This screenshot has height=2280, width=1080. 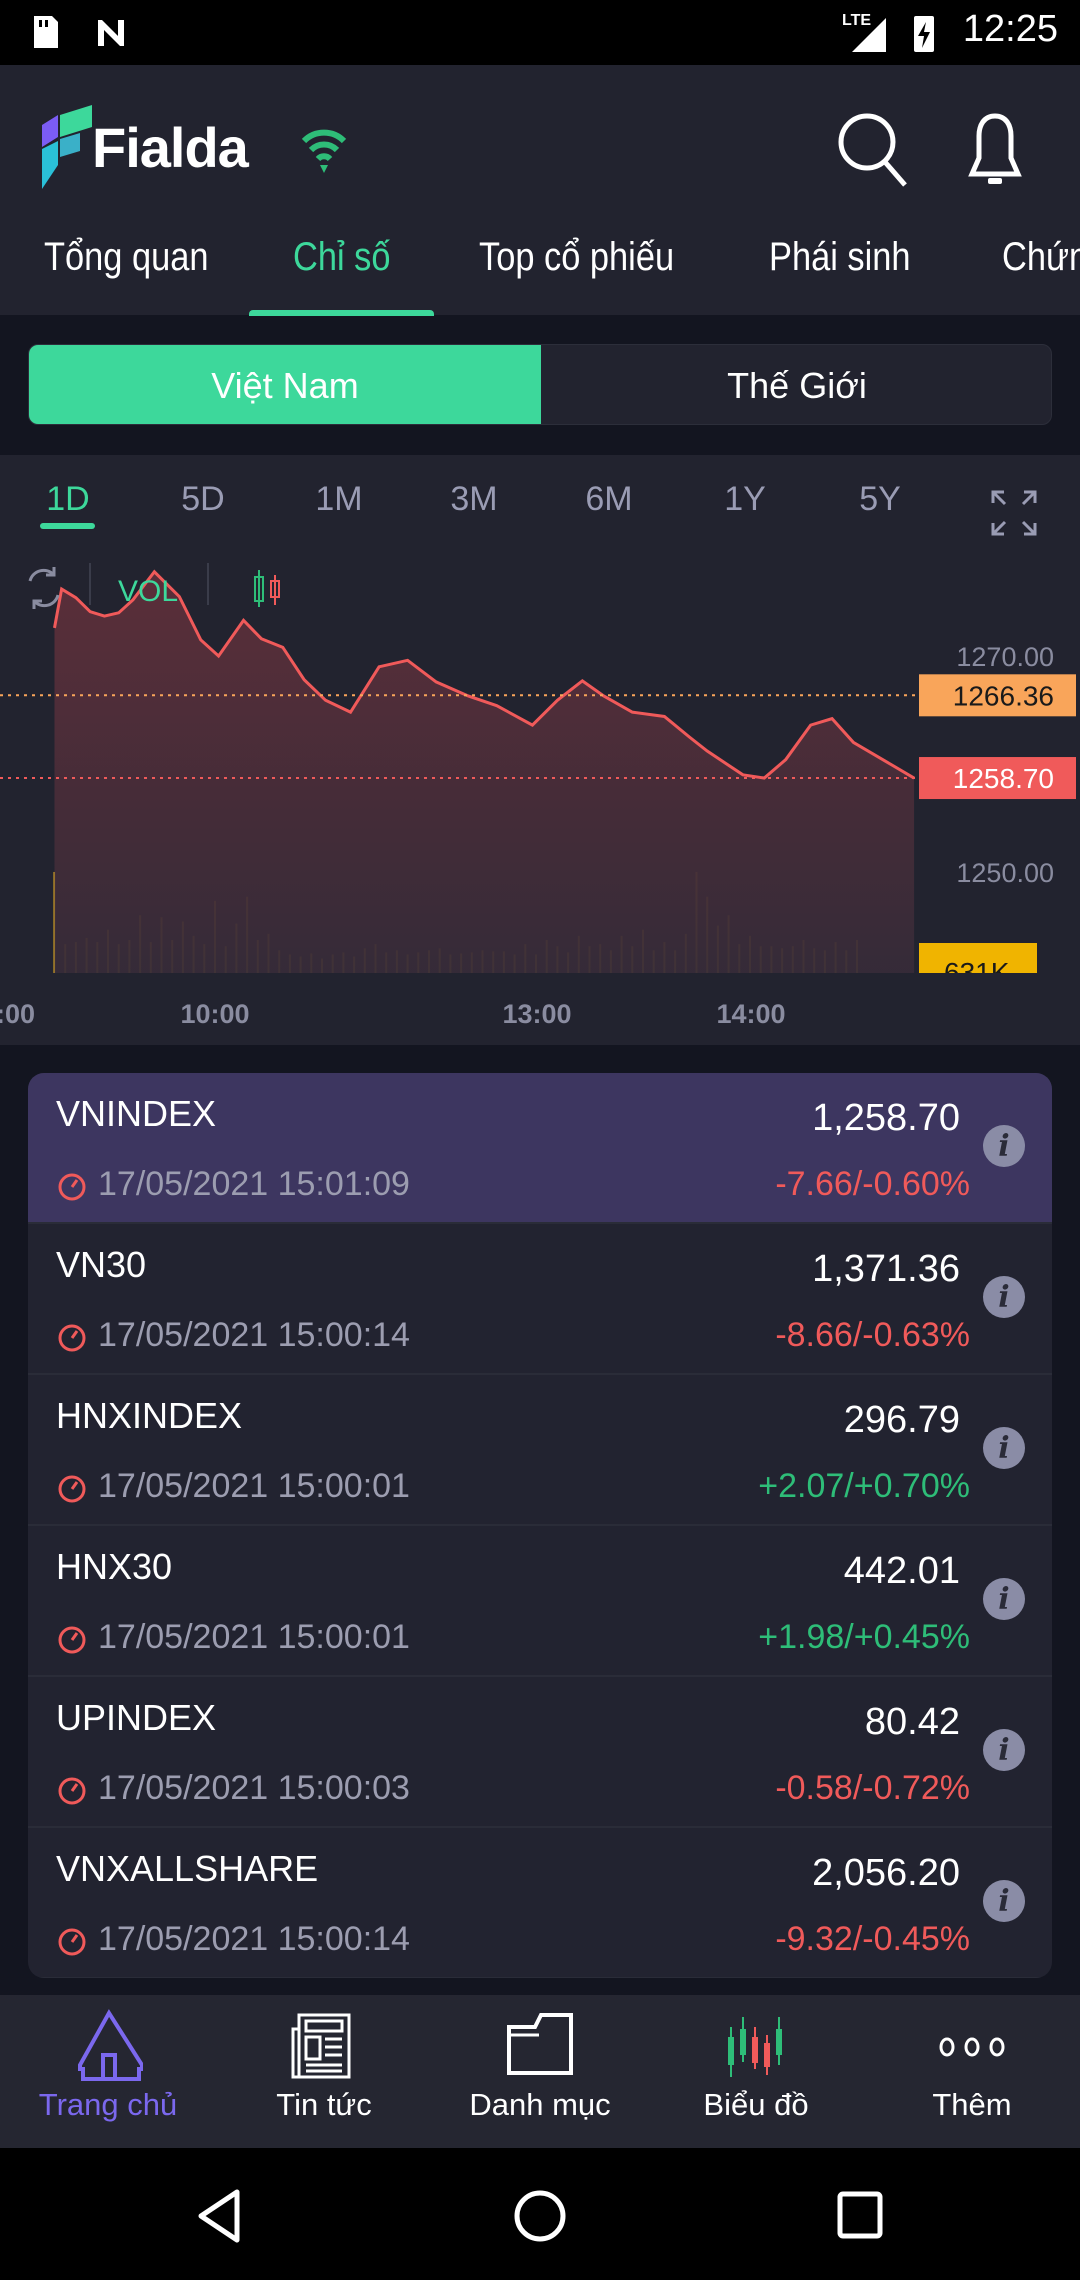 I want to click on index-value: 442.01, so click(x=901, y=1571).